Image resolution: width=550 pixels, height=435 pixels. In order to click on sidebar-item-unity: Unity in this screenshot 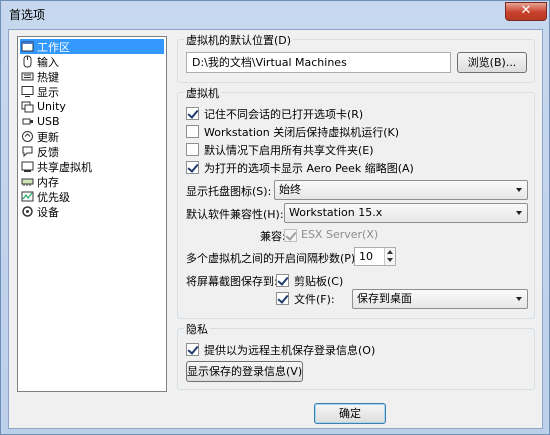, I will do `click(92, 106)`.